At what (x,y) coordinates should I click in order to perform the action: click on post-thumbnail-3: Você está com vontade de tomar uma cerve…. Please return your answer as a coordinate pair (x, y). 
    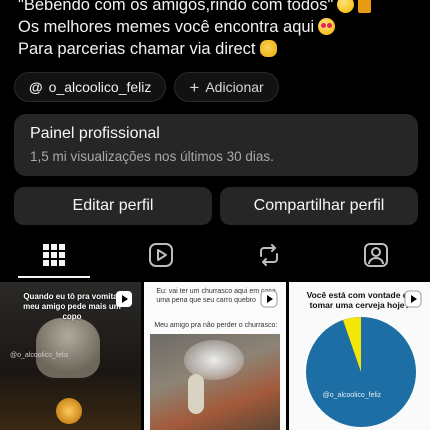
    Looking at the image, I should click on (359, 356).